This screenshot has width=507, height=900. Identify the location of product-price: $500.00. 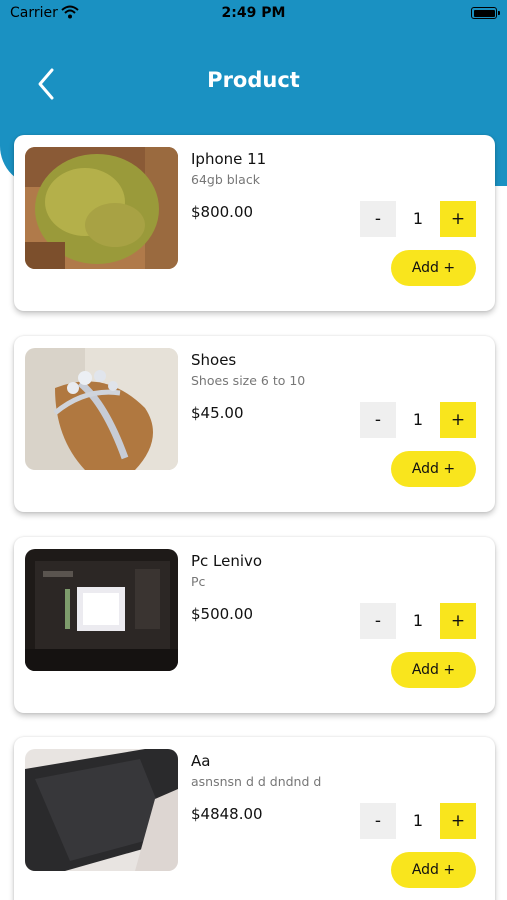
(222, 614).